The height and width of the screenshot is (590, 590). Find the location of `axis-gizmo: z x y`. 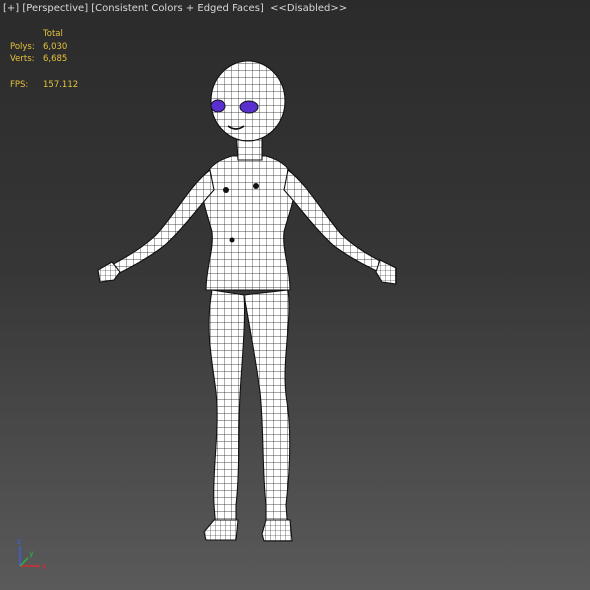

axis-gizmo: z x y is located at coordinates (32, 554).